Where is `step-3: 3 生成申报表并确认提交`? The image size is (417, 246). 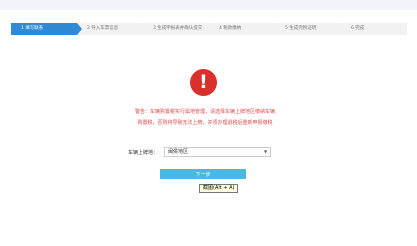
step-3: 3 生成申报表并确认提交 is located at coordinates (178, 29).